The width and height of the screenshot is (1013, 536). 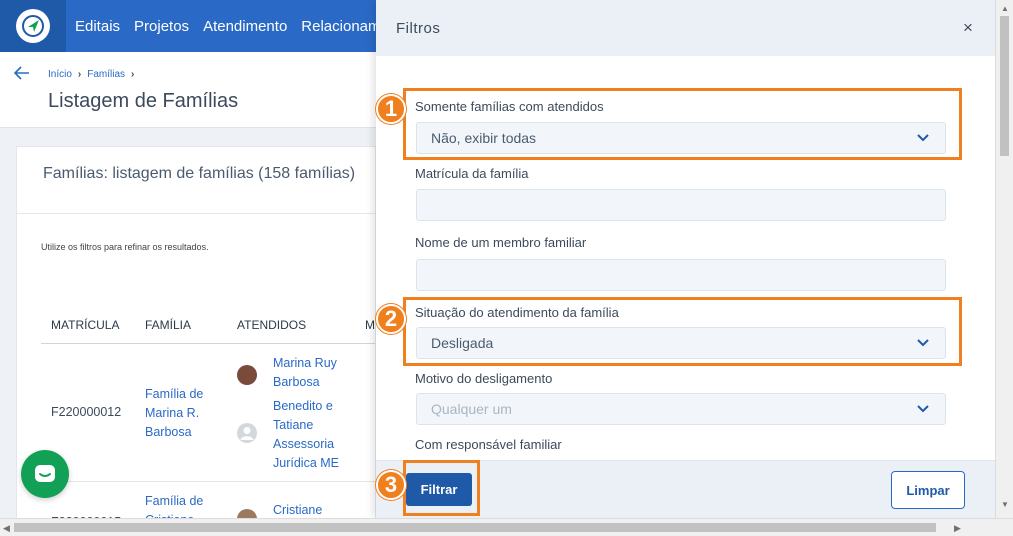 I want to click on attendee-link-line: Jurídica ME, so click(x=306, y=463).